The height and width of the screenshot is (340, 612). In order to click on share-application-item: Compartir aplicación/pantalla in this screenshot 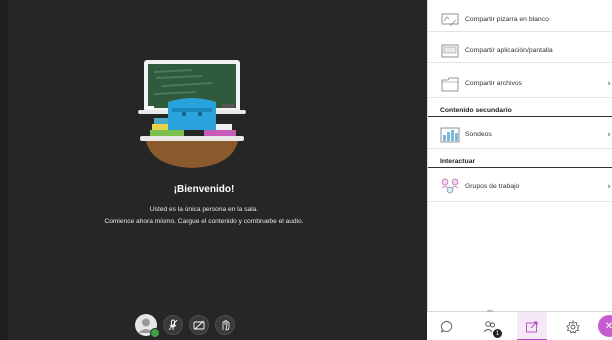, I will do `click(520, 51)`.